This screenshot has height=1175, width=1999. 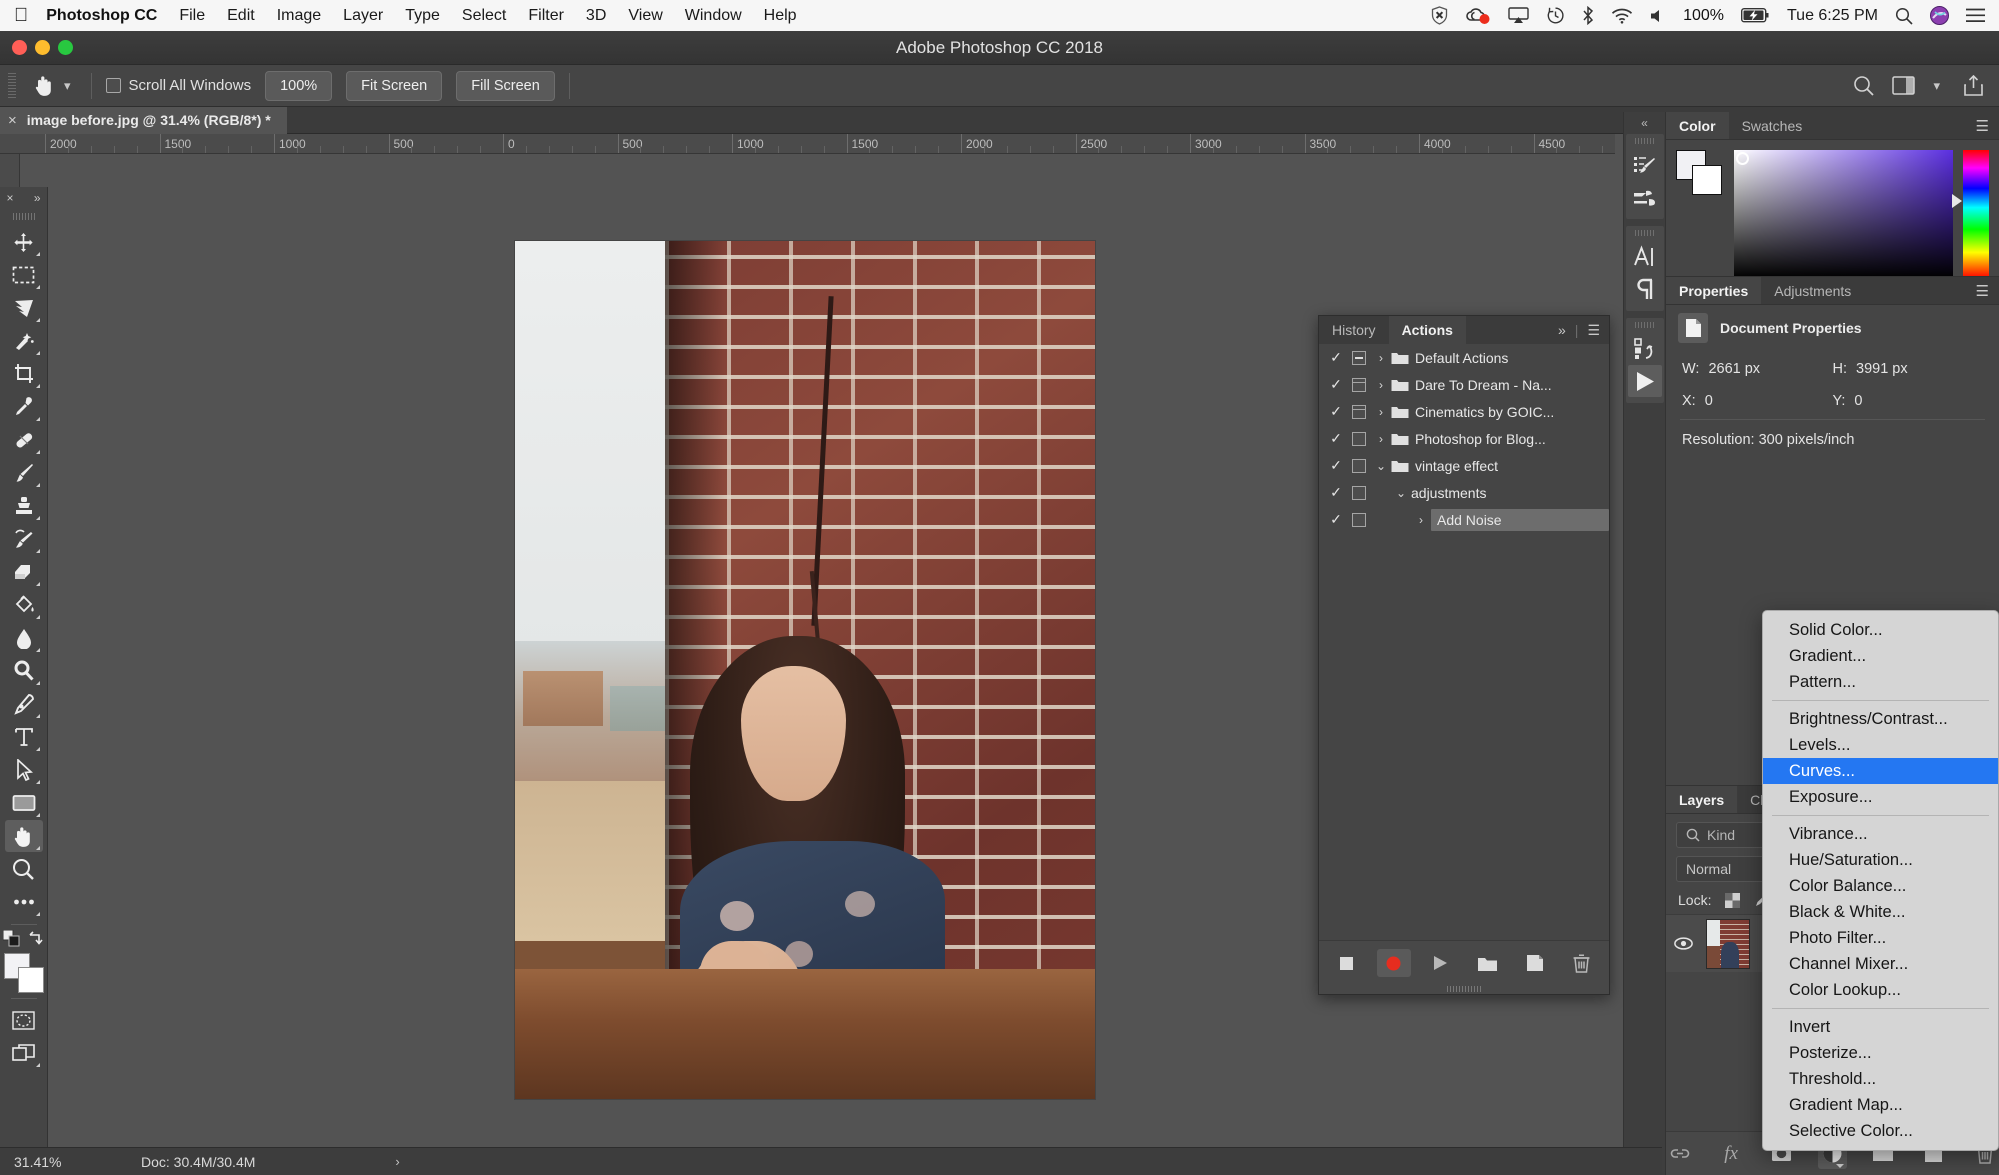 I want to click on paint-bucket-tool, so click(x=24, y=605).